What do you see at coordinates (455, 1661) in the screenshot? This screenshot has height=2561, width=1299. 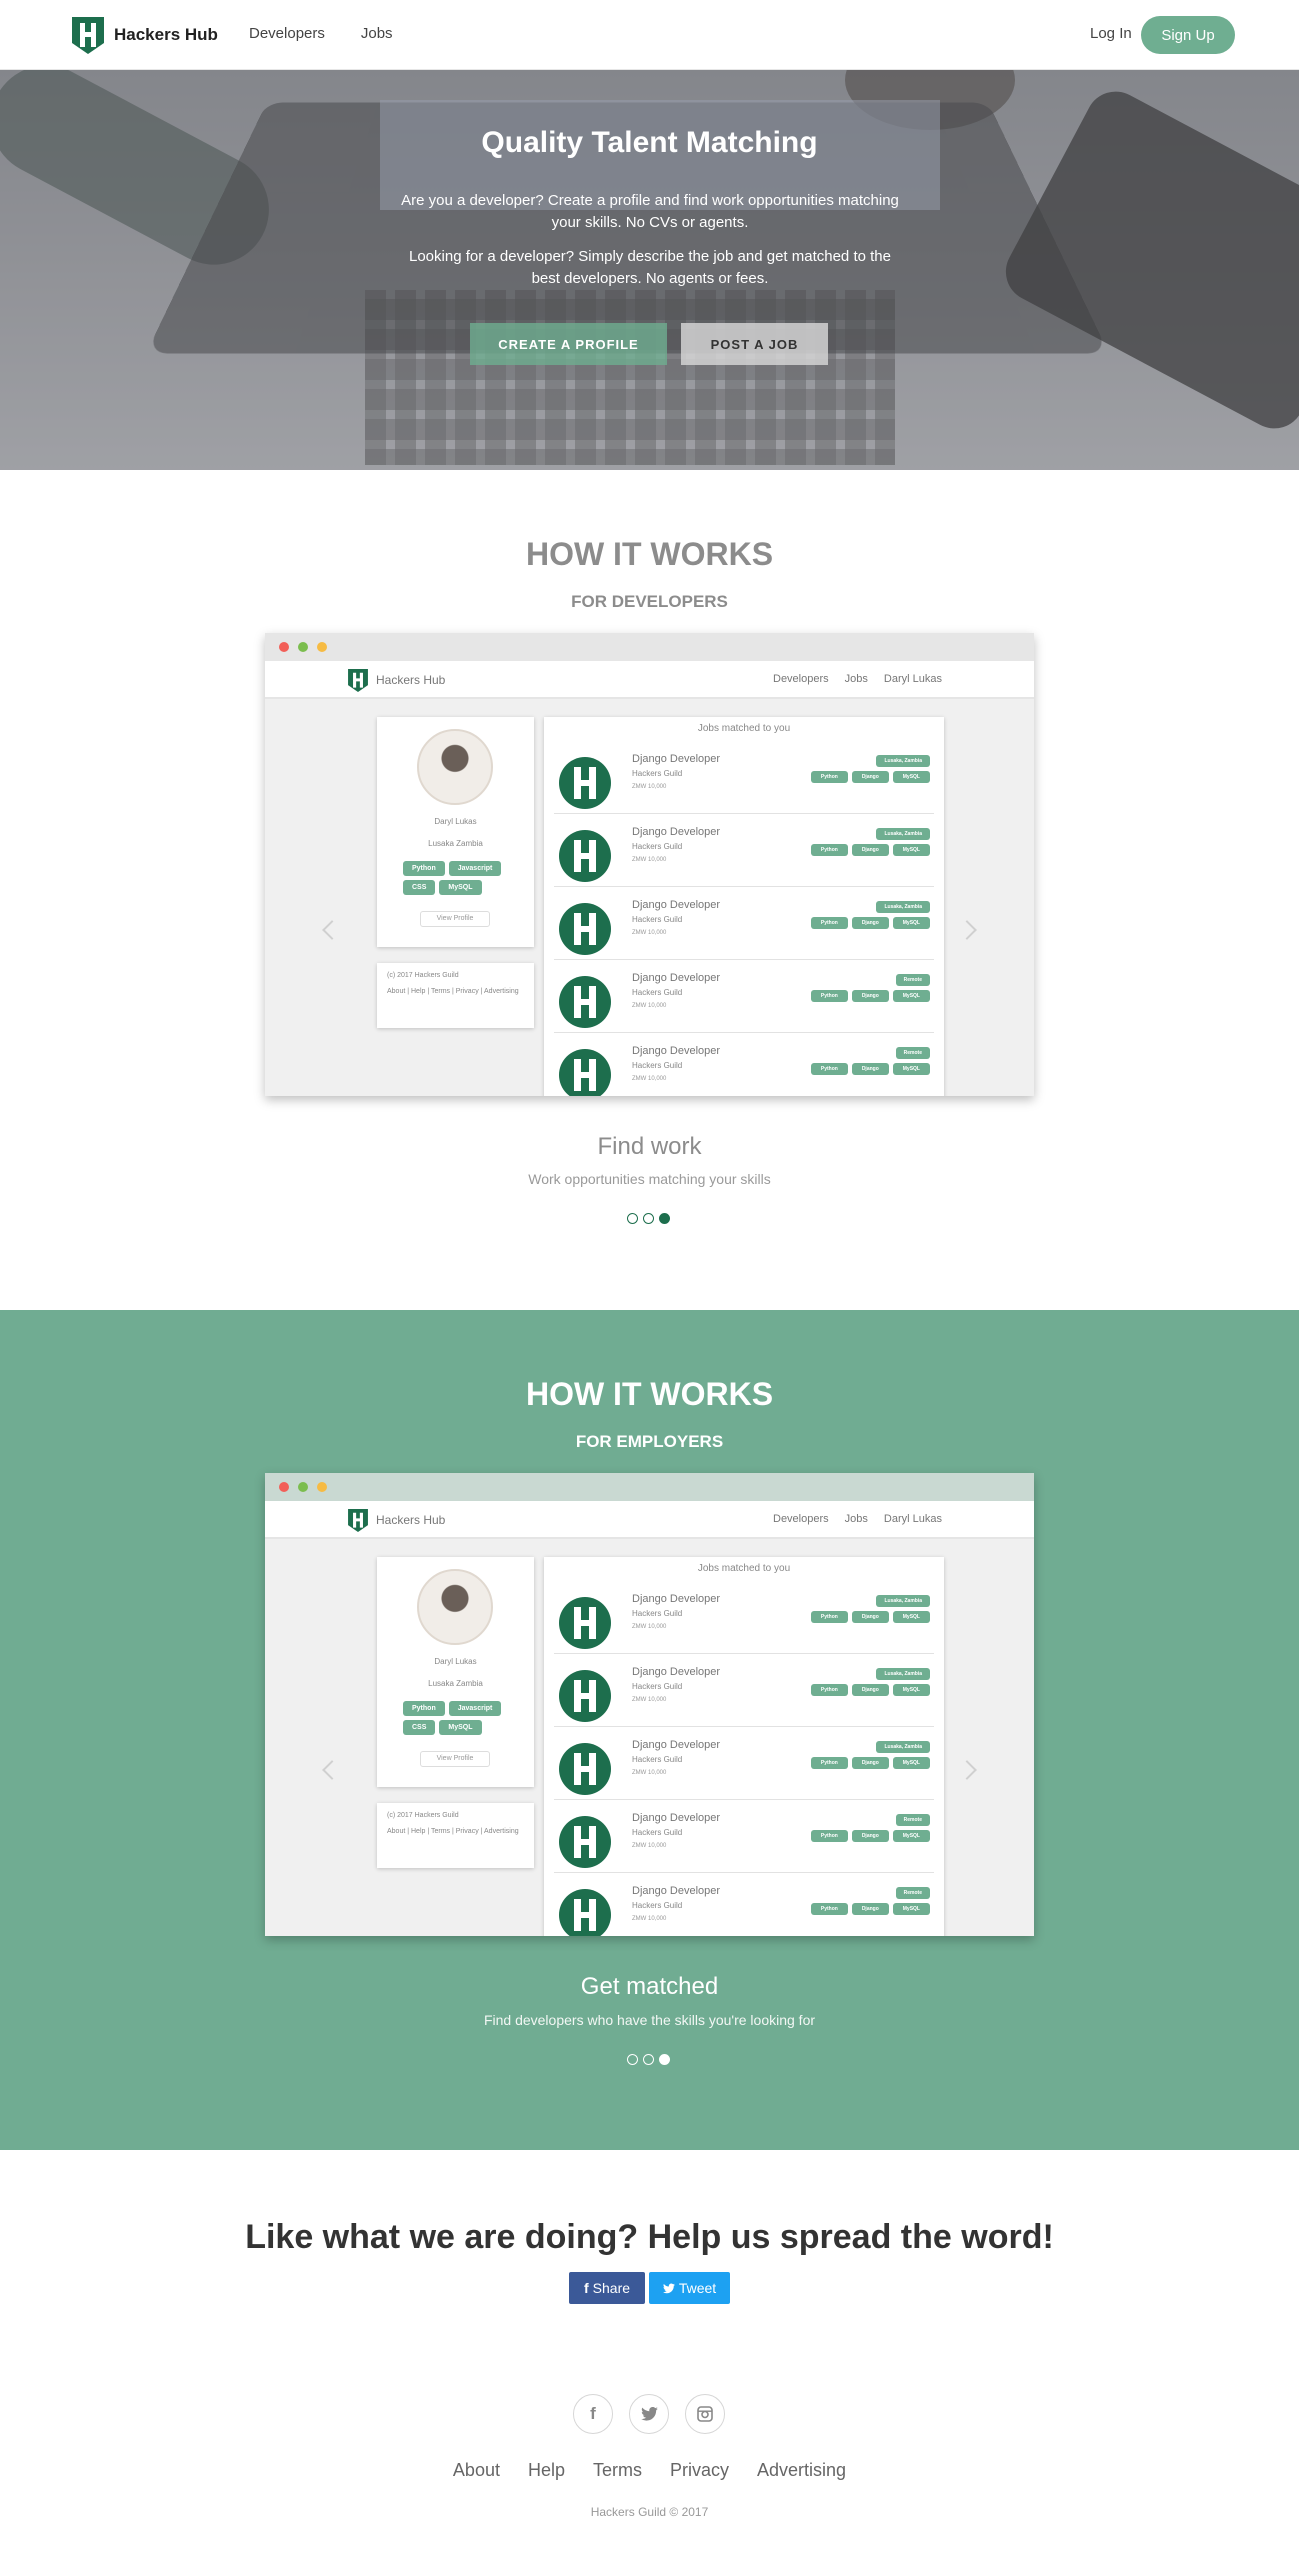 I see `mock-profile-name: Daryl Lukas` at bounding box center [455, 1661].